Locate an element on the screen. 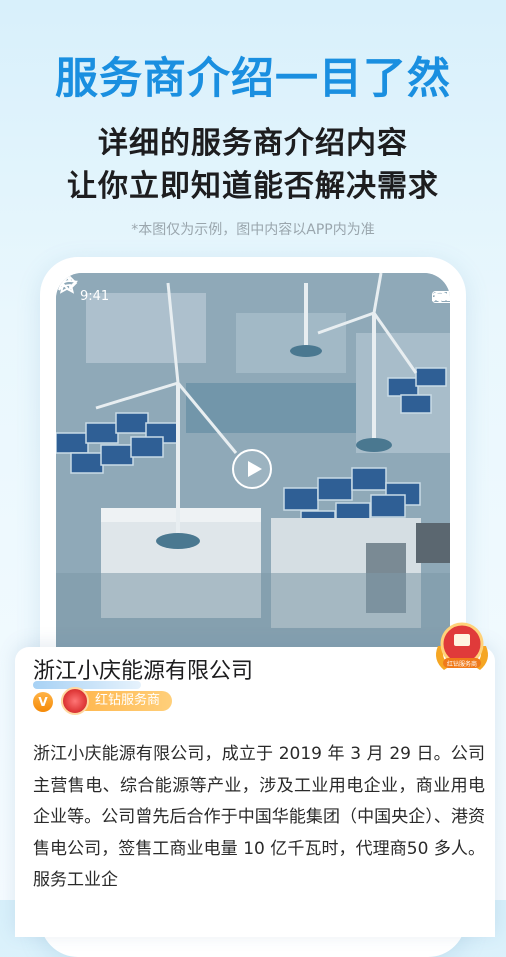 This screenshot has height=957, width=506. medal-label: 红钻服务商 is located at coordinates (462, 664).